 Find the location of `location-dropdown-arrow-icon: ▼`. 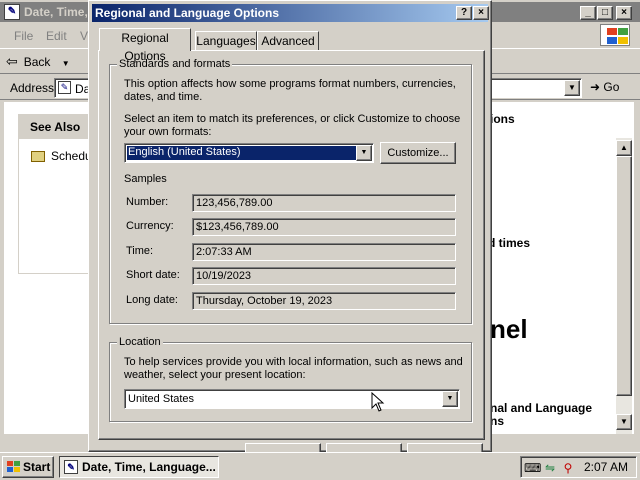

location-dropdown-arrow-icon: ▼ is located at coordinates (450, 399).